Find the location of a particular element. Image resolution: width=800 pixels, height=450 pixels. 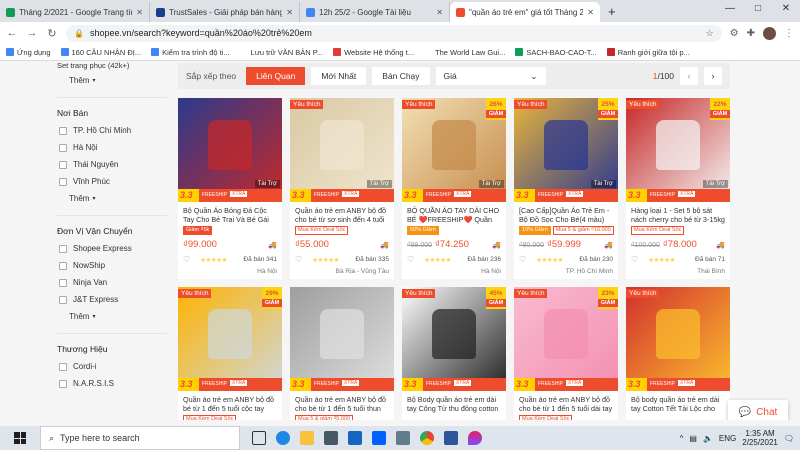

product-image: Yêu thích 22% GIẢM 3.3 FREESHIP XTRA Tài Trợ is located at coordinates (678, 150).